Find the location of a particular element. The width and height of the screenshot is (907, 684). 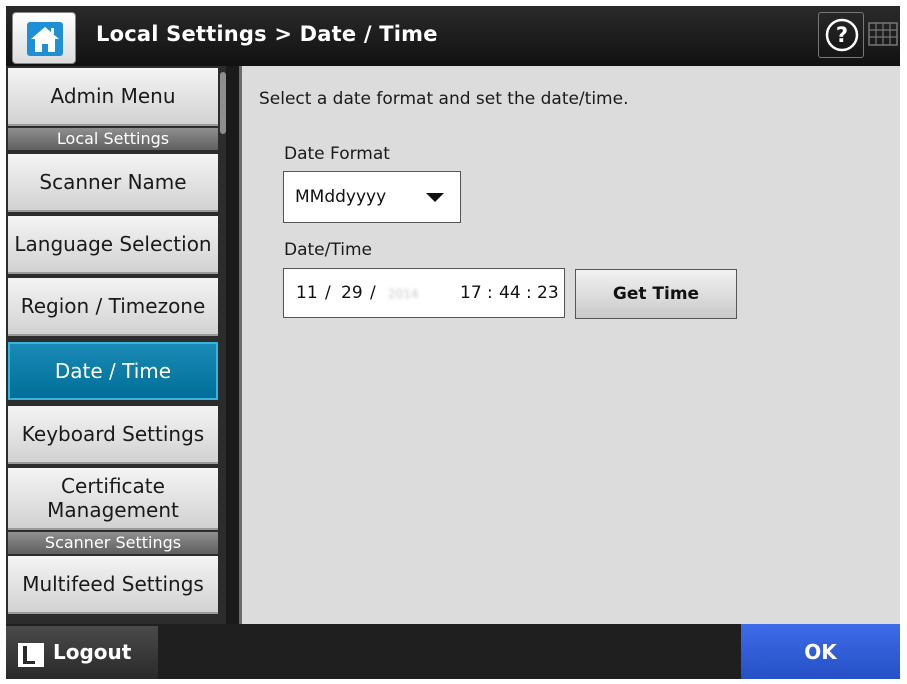

date-format-select: MMddyyyy is located at coordinates (372, 197).